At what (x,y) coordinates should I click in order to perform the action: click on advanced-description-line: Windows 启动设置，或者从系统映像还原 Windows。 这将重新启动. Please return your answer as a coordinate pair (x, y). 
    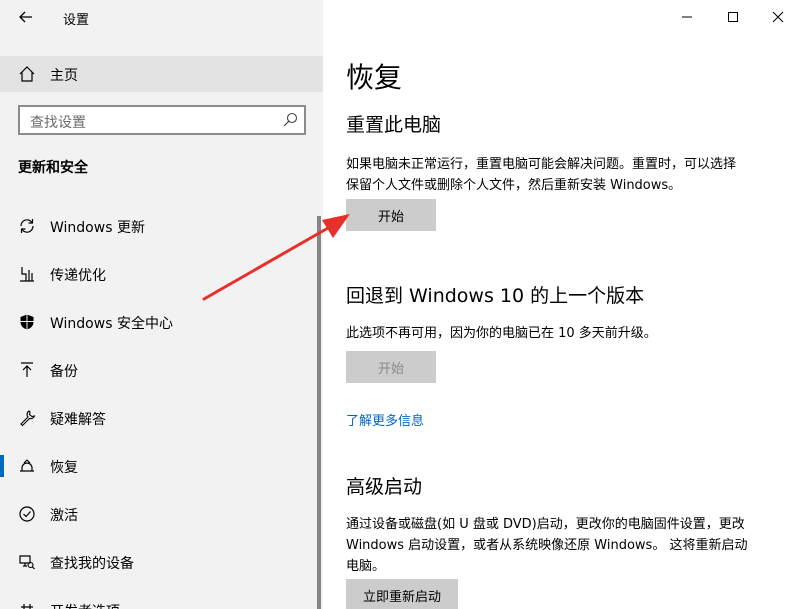
    Looking at the image, I should click on (547, 545).